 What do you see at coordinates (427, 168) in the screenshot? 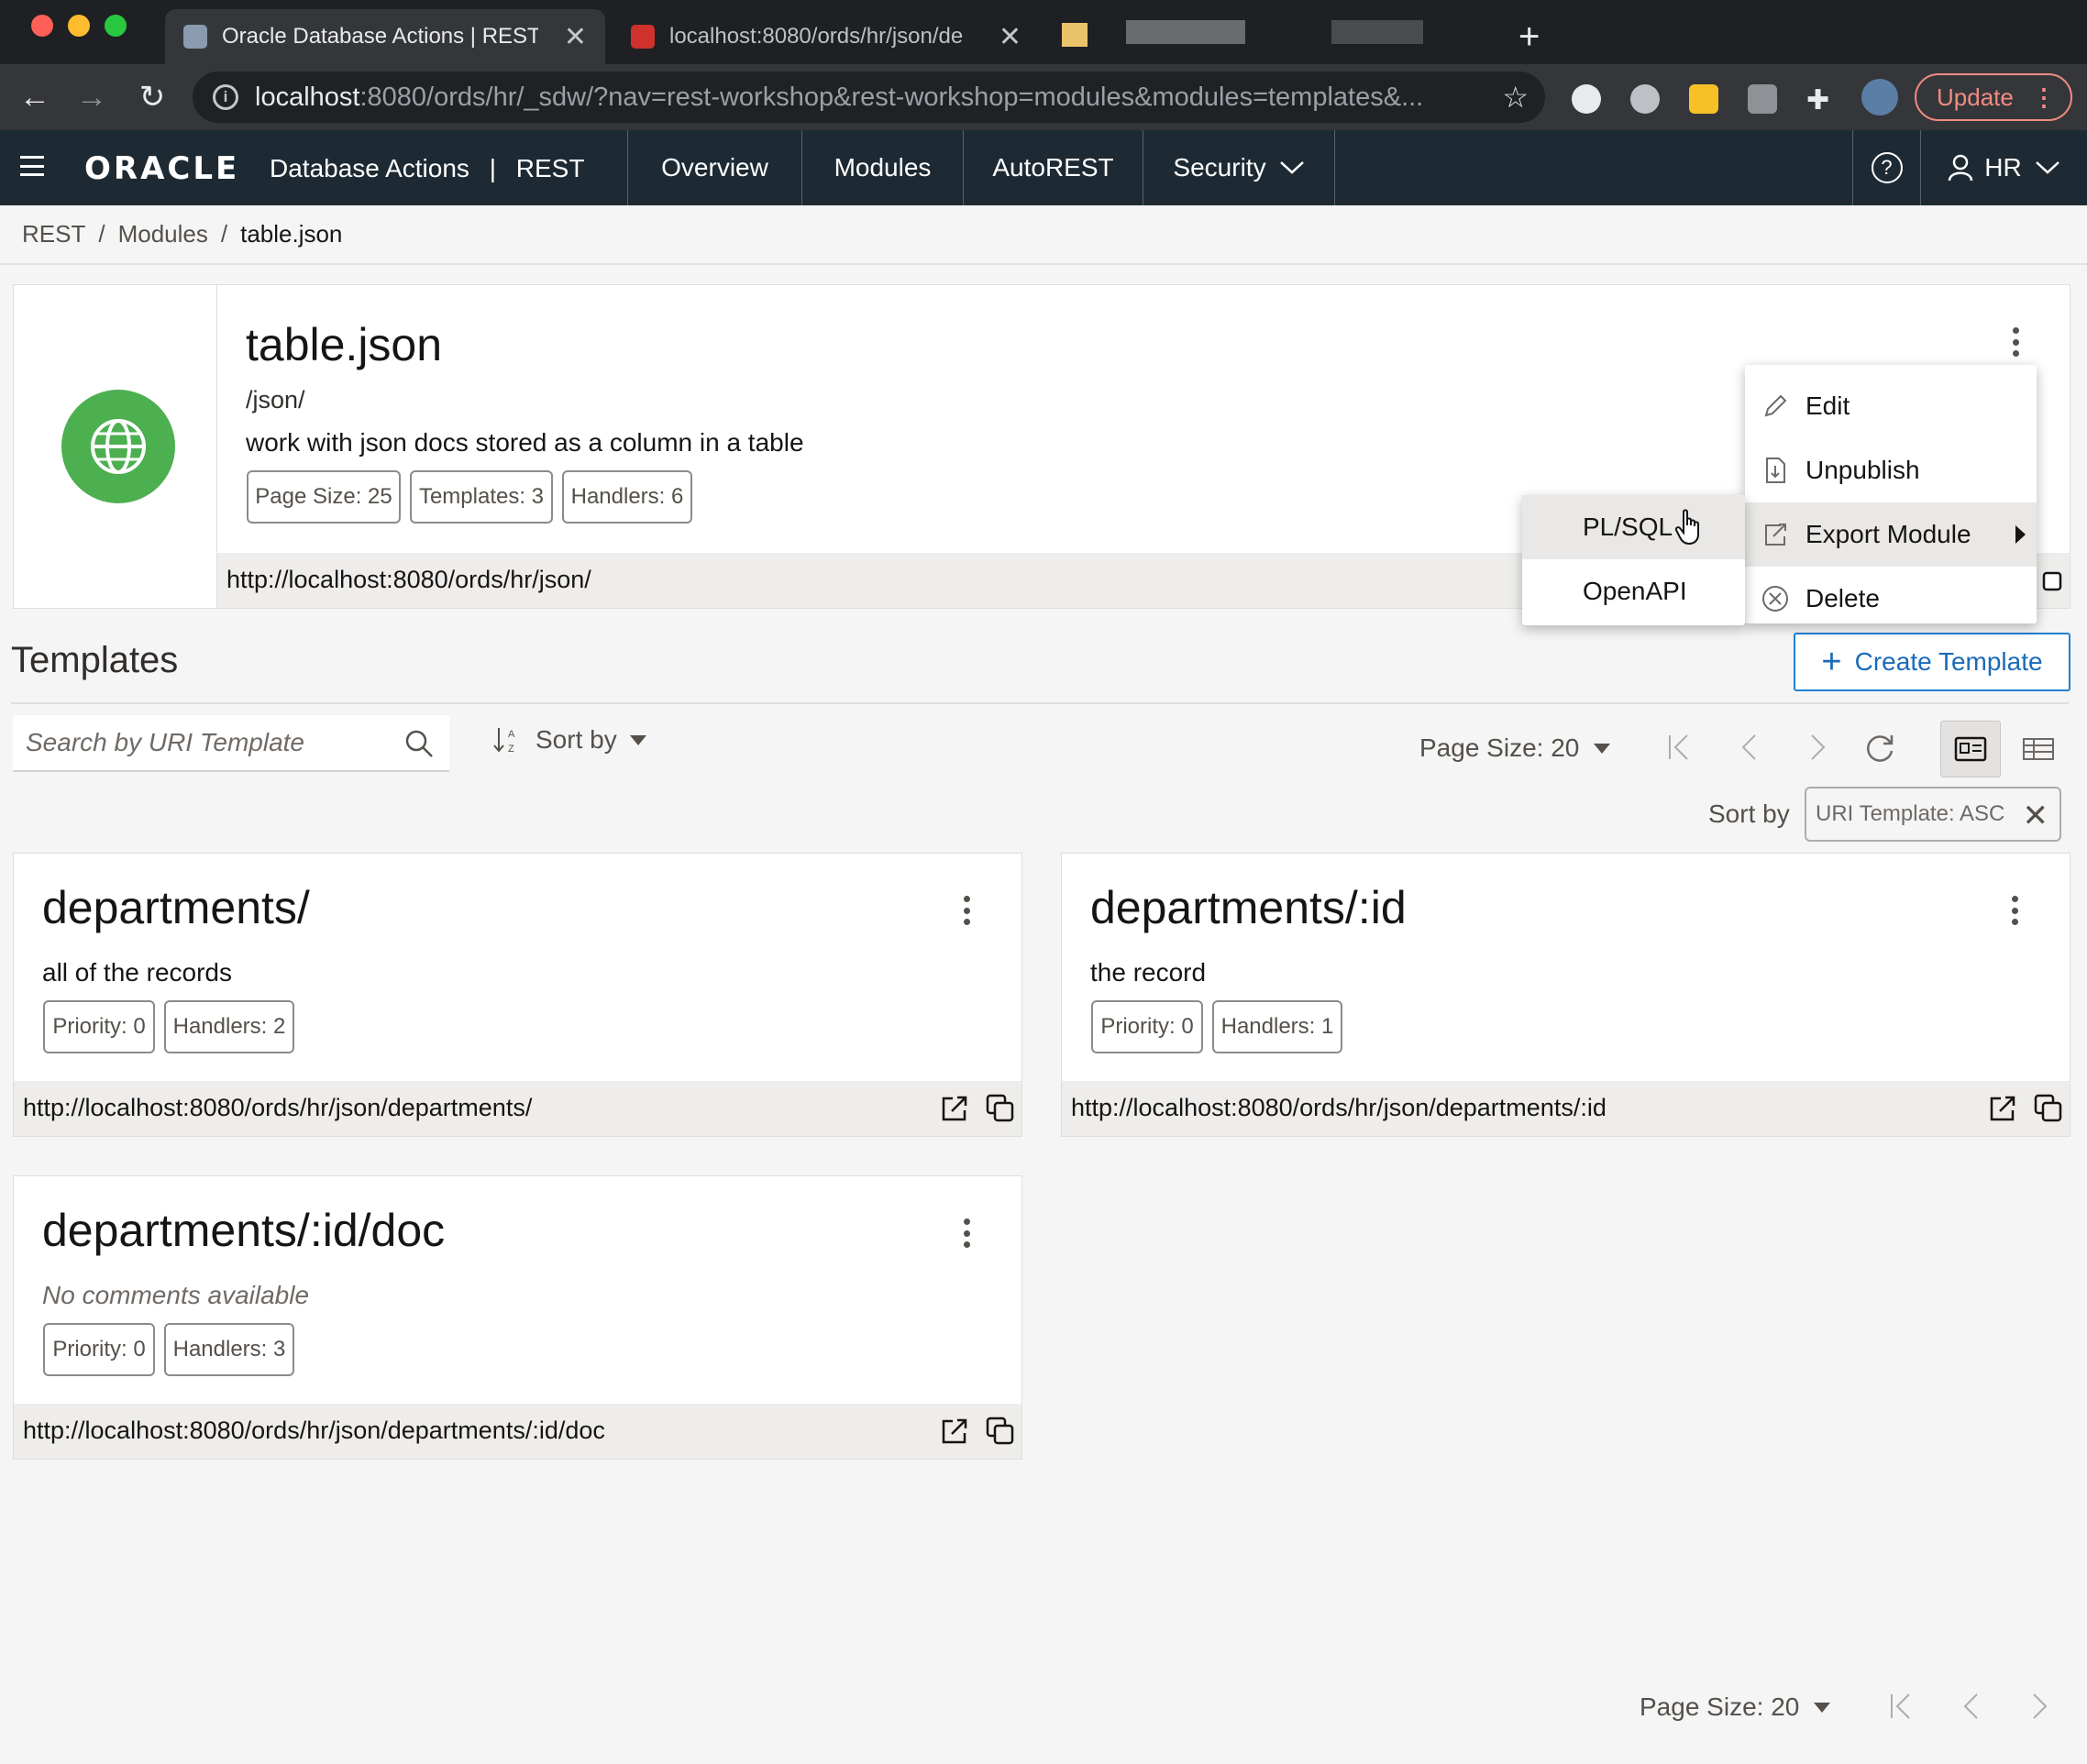
I see `app-title: Database Actions | REST` at bounding box center [427, 168].